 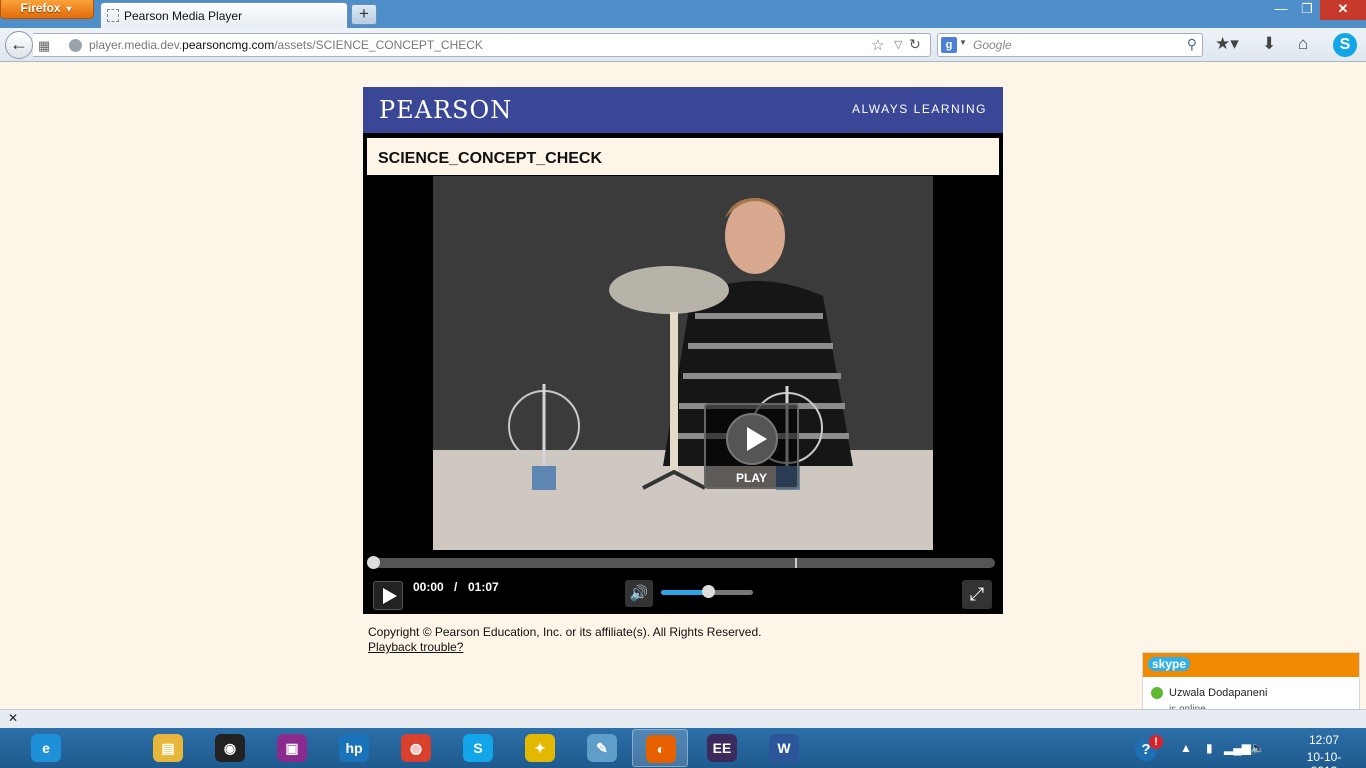 I want to click on taskbar-cyberduck: ✦, so click(x=540, y=748).